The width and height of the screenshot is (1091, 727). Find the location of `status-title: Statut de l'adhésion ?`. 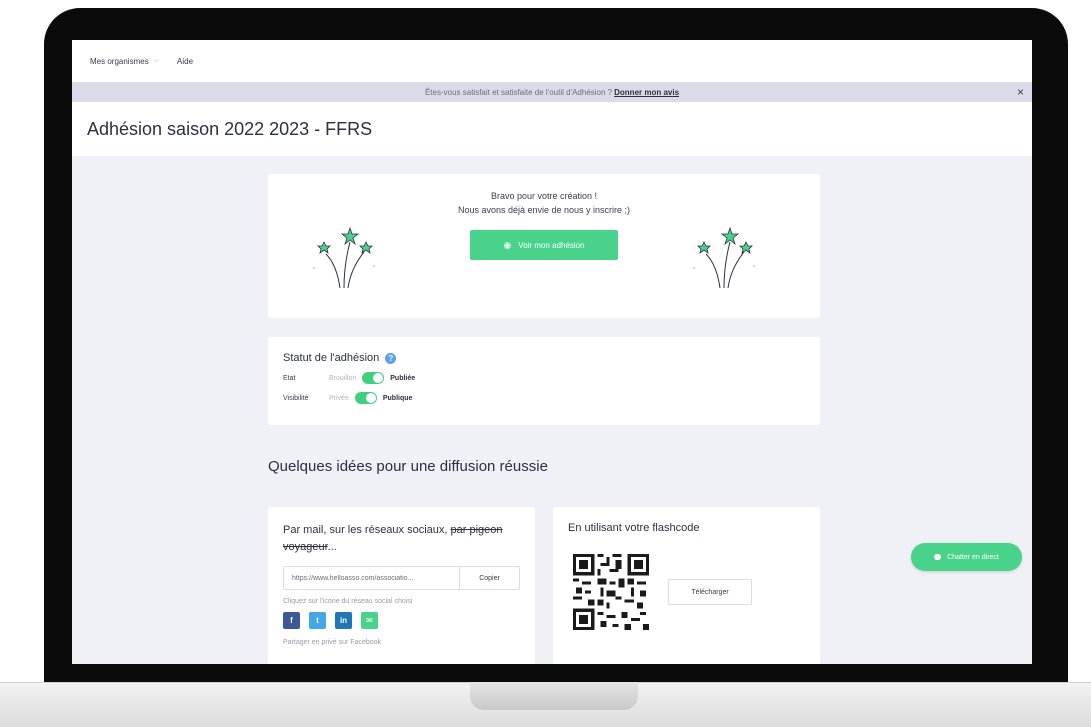

status-title: Statut de l'adhésion ? is located at coordinates (544, 358).